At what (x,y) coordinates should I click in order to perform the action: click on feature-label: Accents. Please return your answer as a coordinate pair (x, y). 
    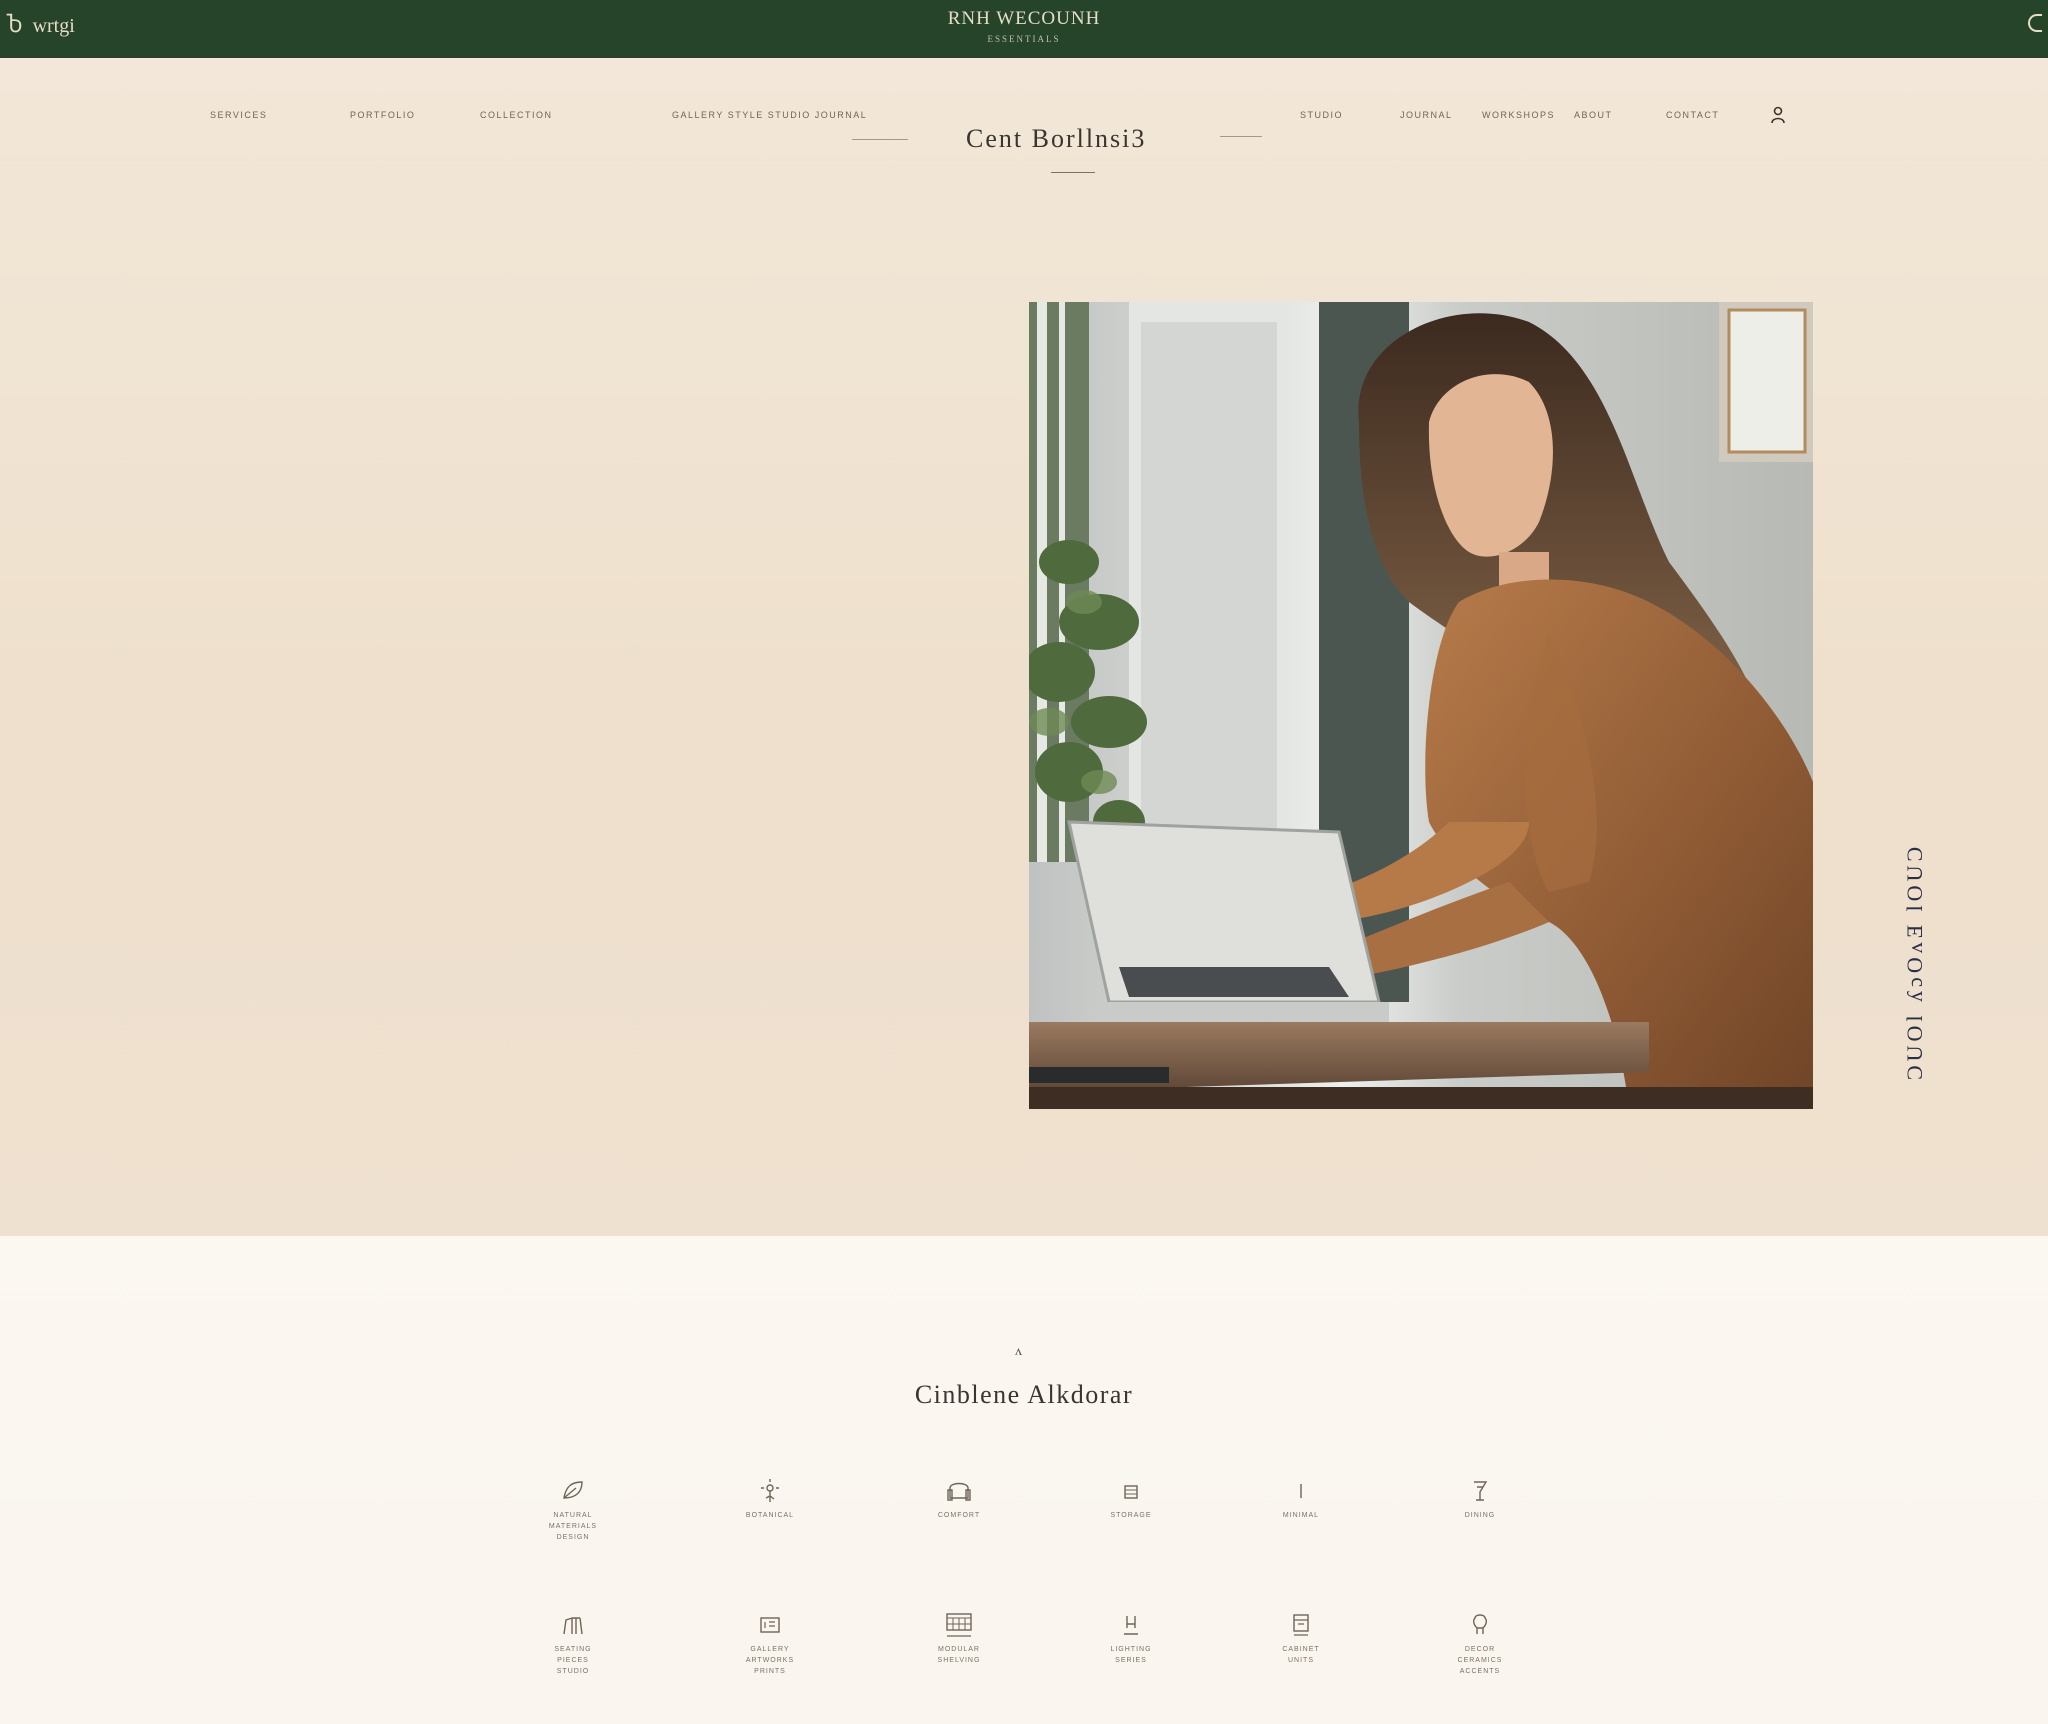
    Looking at the image, I should click on (1480, 1671).